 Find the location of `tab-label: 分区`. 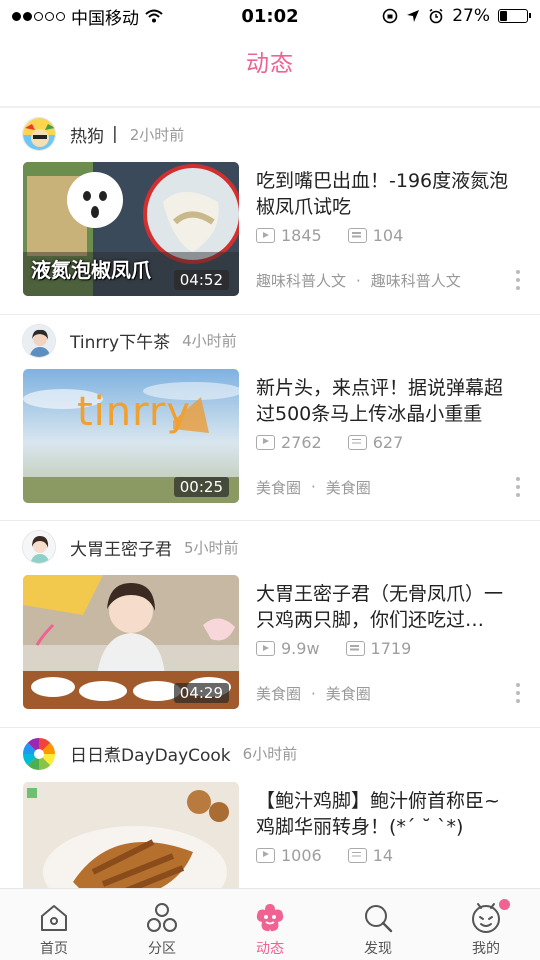

tab-label: 分区 is located at coordinates (162, 949).